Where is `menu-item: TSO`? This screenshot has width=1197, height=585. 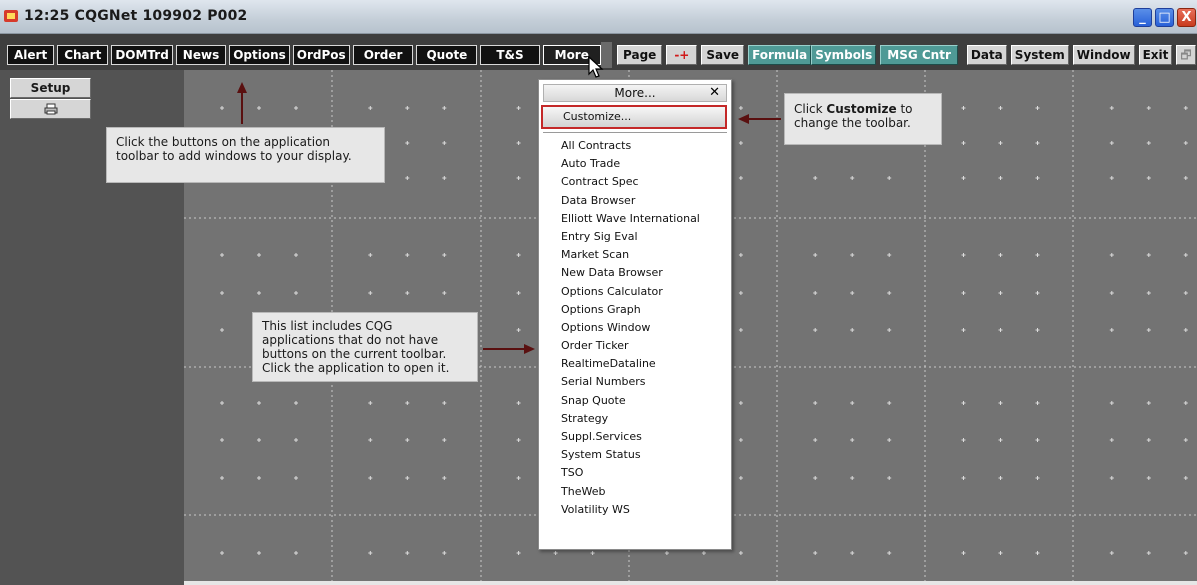
menu-item: TSO is located at coordinates (635, 473).